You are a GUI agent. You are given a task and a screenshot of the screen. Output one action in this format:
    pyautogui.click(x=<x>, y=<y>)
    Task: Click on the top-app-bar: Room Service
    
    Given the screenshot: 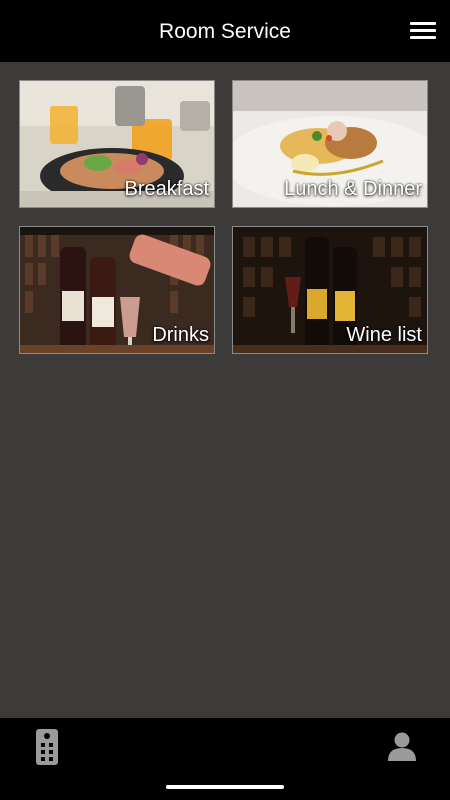 What is the action you would take?
    pyautogui.click(x=225, y=31)
    